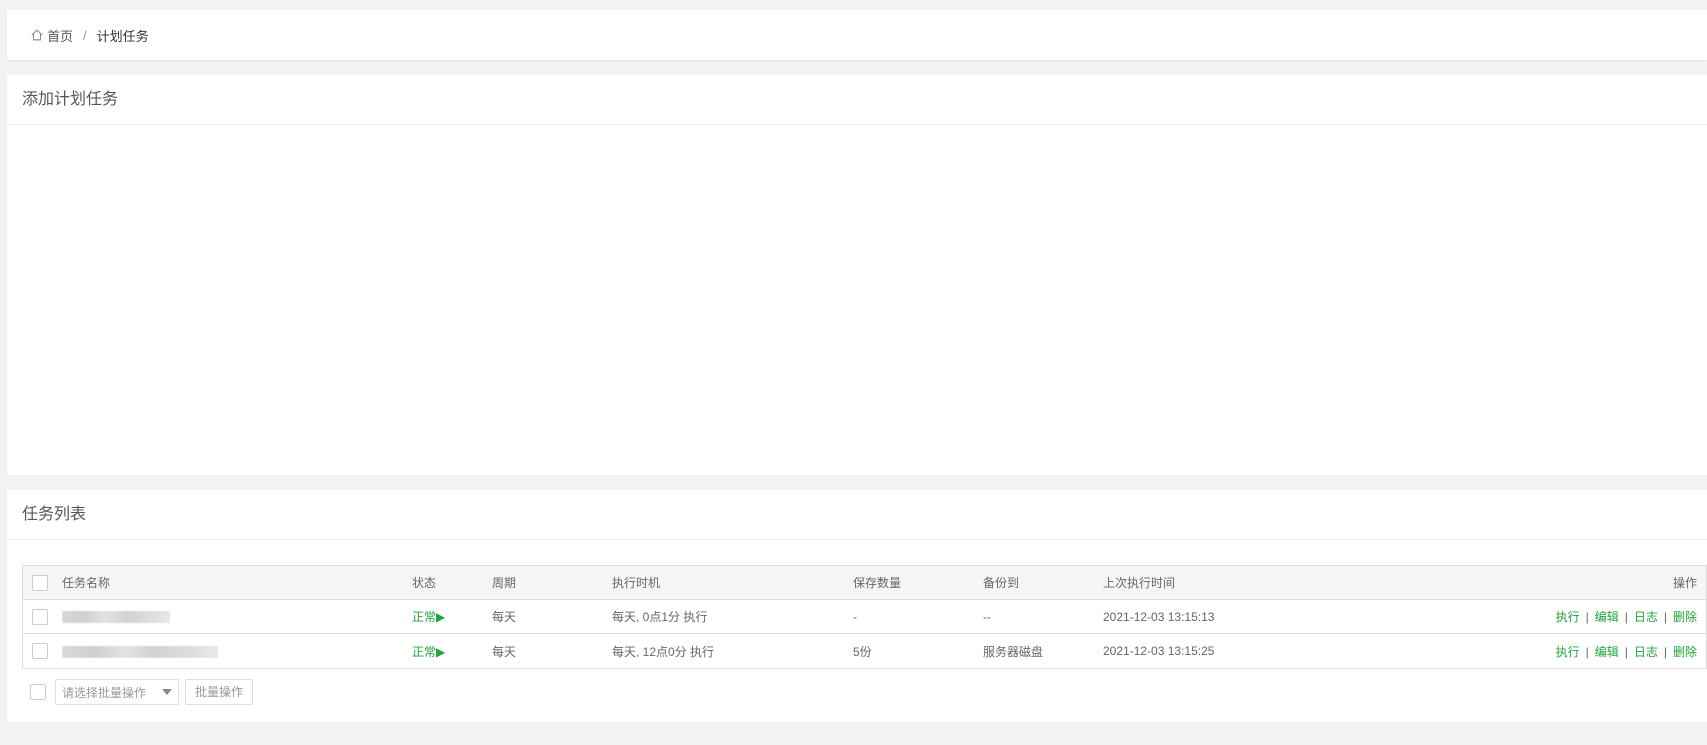 The image size is (1707, 745). I want to click on column-header-keep: 保存数量, so click(877, 583).